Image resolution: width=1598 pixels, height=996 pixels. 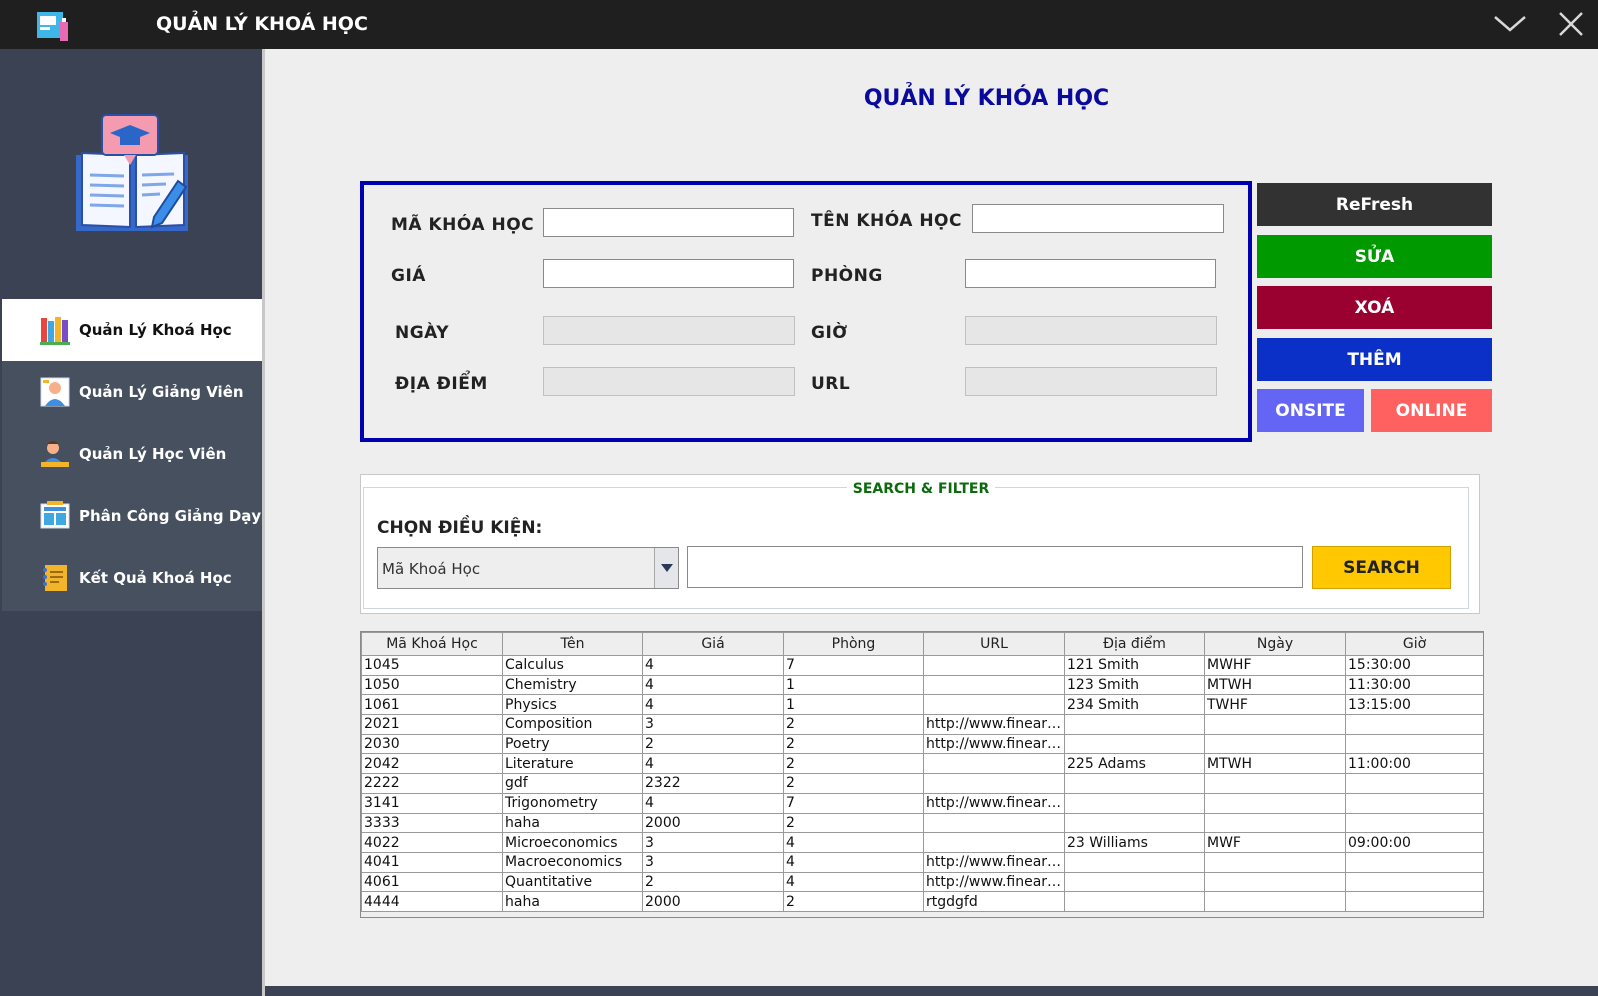 I want to click on table-cell: Trigonometry, so click(x=572, y=803).